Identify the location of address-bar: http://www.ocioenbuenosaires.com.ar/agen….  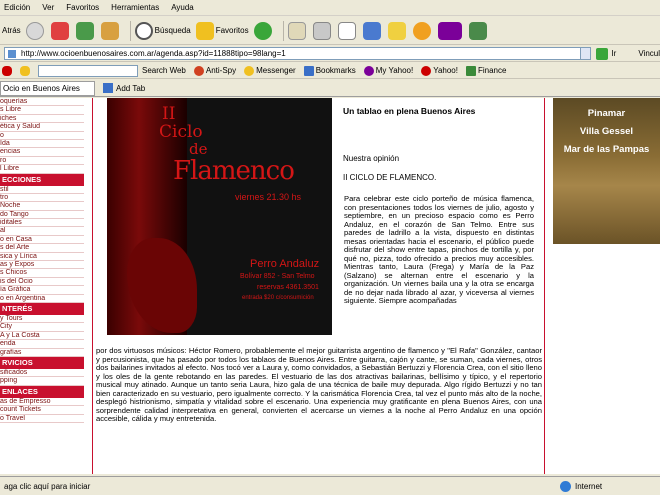
(330, 54).